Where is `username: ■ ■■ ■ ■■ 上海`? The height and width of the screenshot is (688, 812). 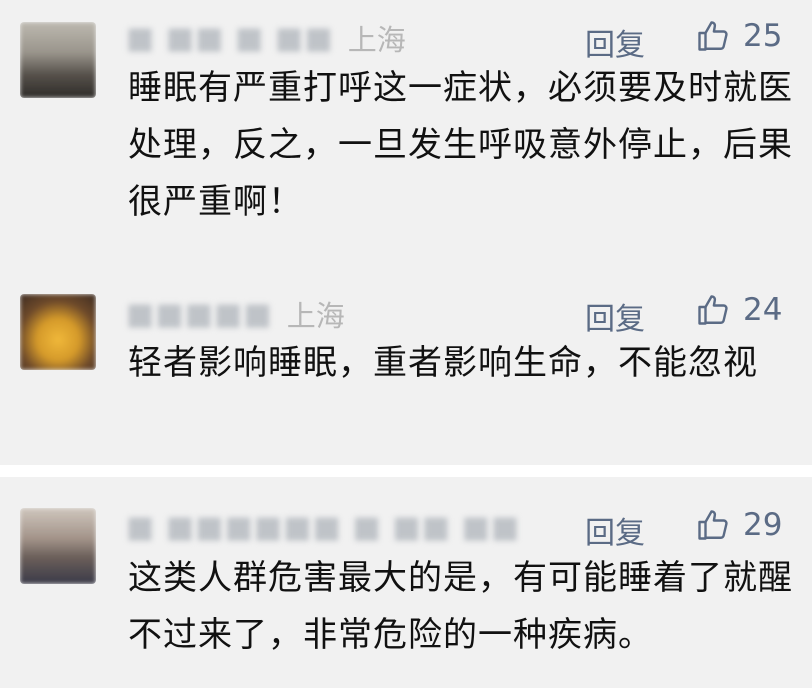
username: ■ ■■ ■ ■■ 上海 is located at coordinates (266, 38).